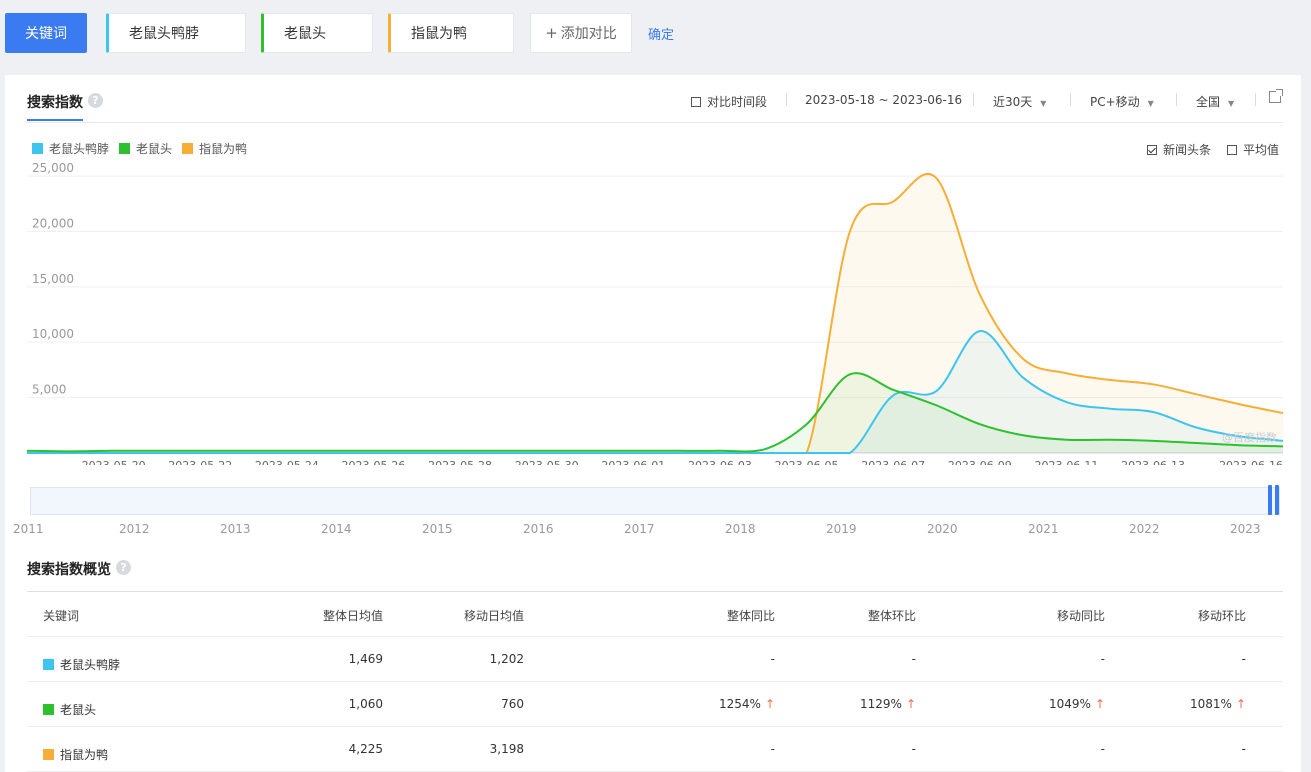 The width and height of the screenshot is (1311, 772). I want to click on row-mom: 1129% ↑, so click(888, 704).